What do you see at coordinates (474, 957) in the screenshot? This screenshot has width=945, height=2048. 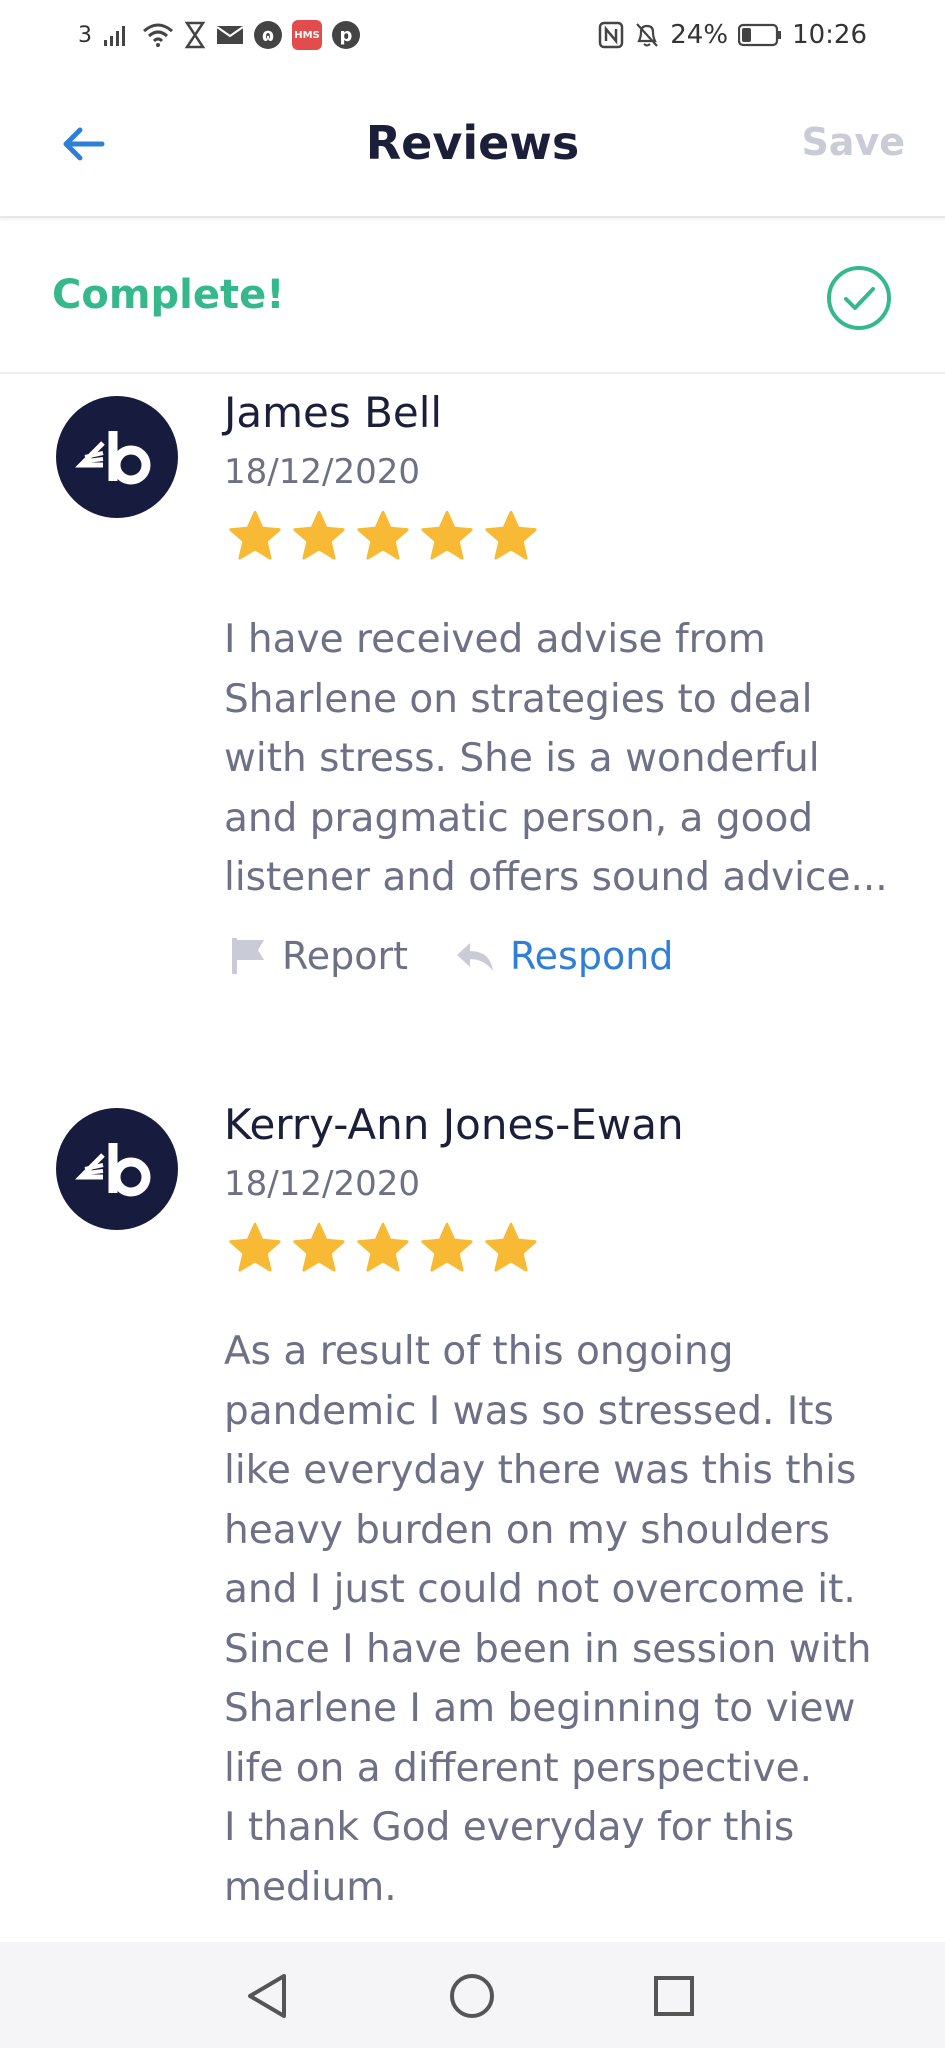 I see `reply-icon` at bounding box center [474, 957].